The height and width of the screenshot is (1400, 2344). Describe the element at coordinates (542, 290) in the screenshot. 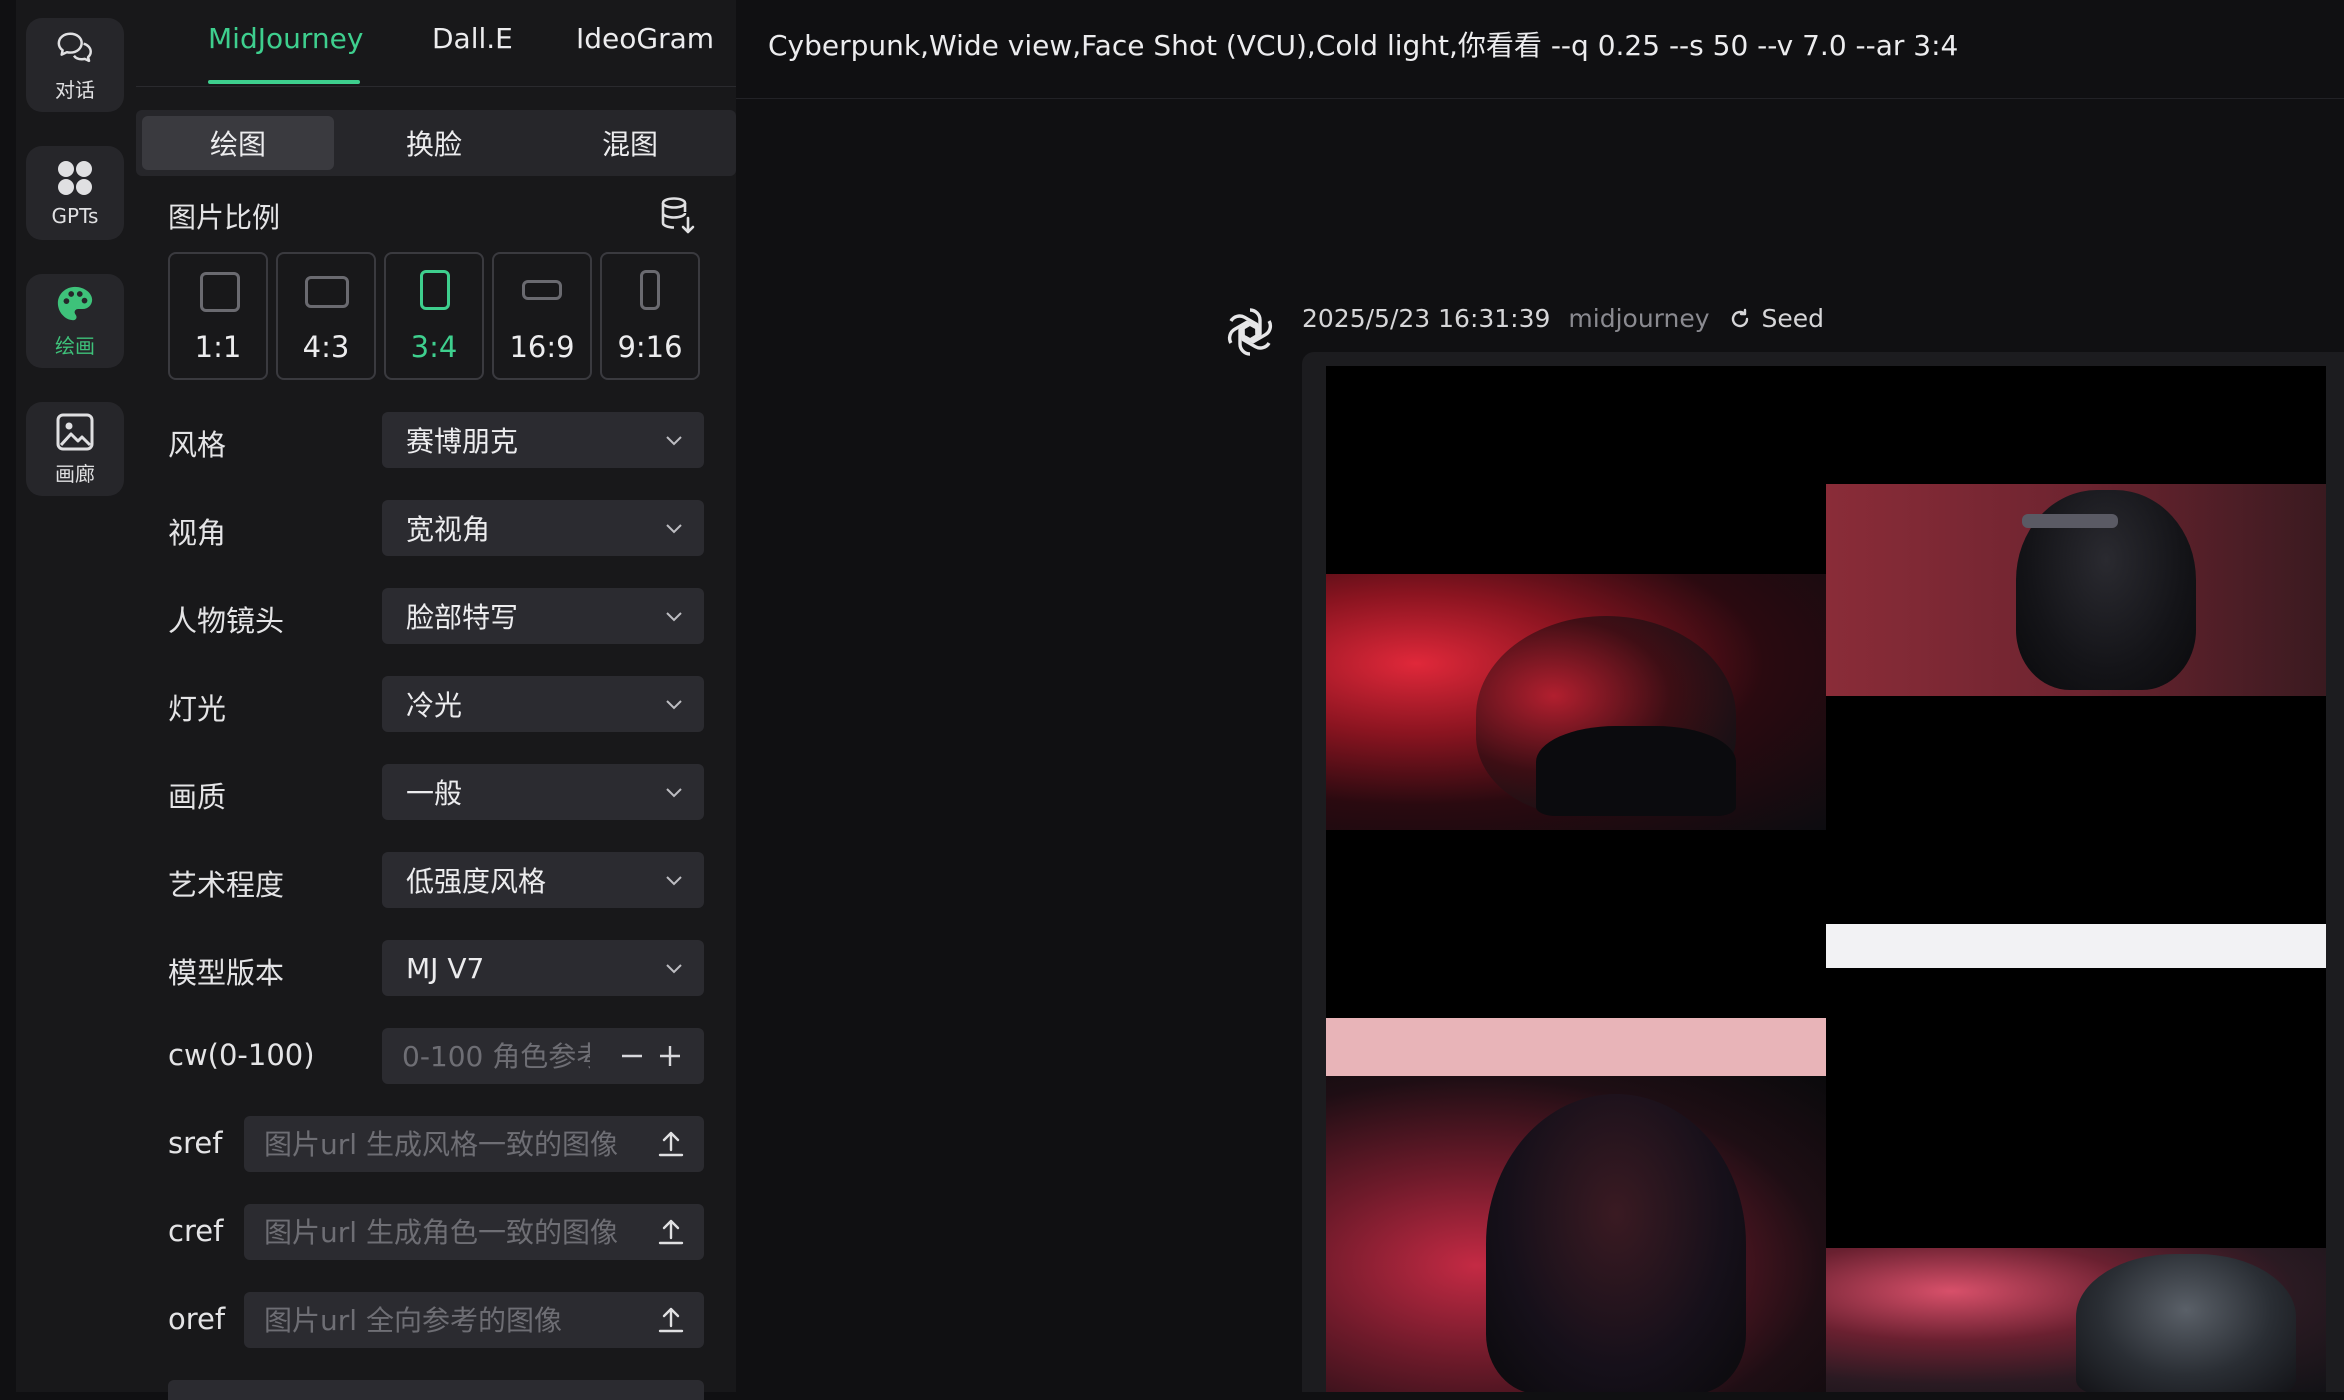

I see `wide-ratio-icon` at that location.